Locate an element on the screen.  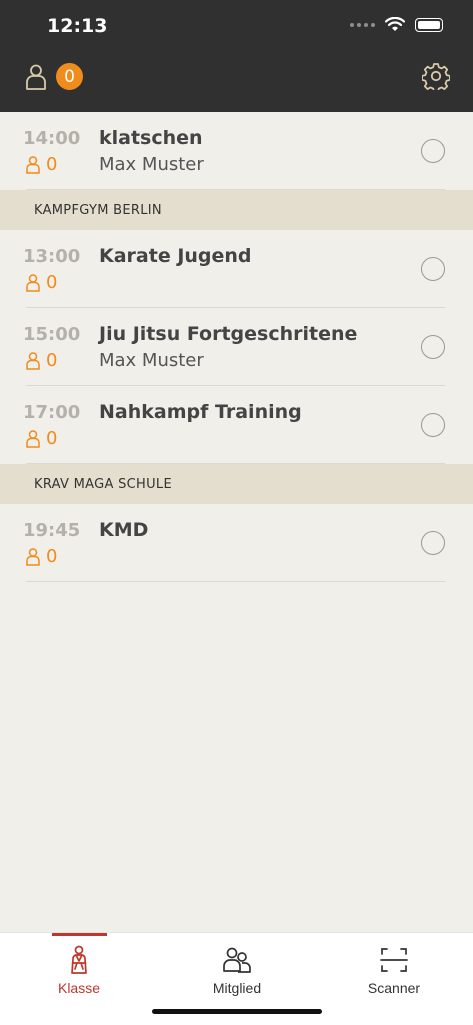
tab-label: Scanner is located at coordinates (394, 988).